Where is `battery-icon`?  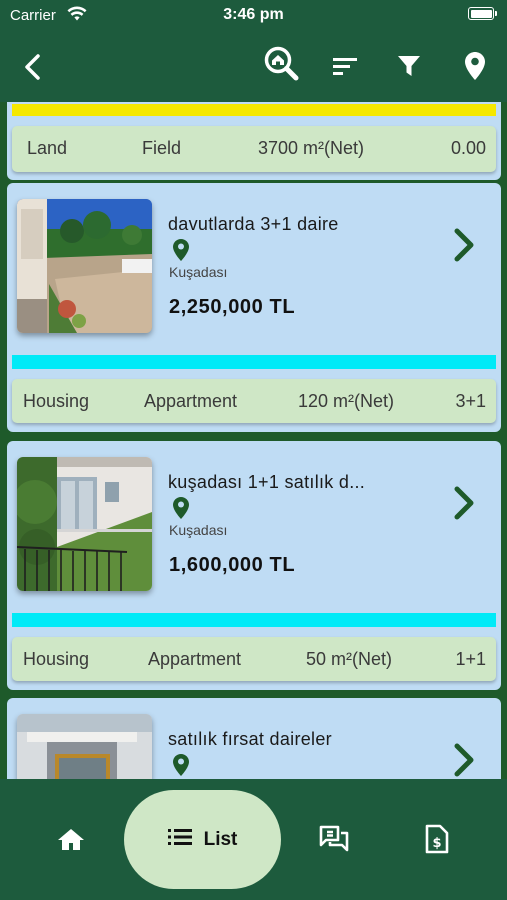
battery-icon is located at coordinates (482, 13).